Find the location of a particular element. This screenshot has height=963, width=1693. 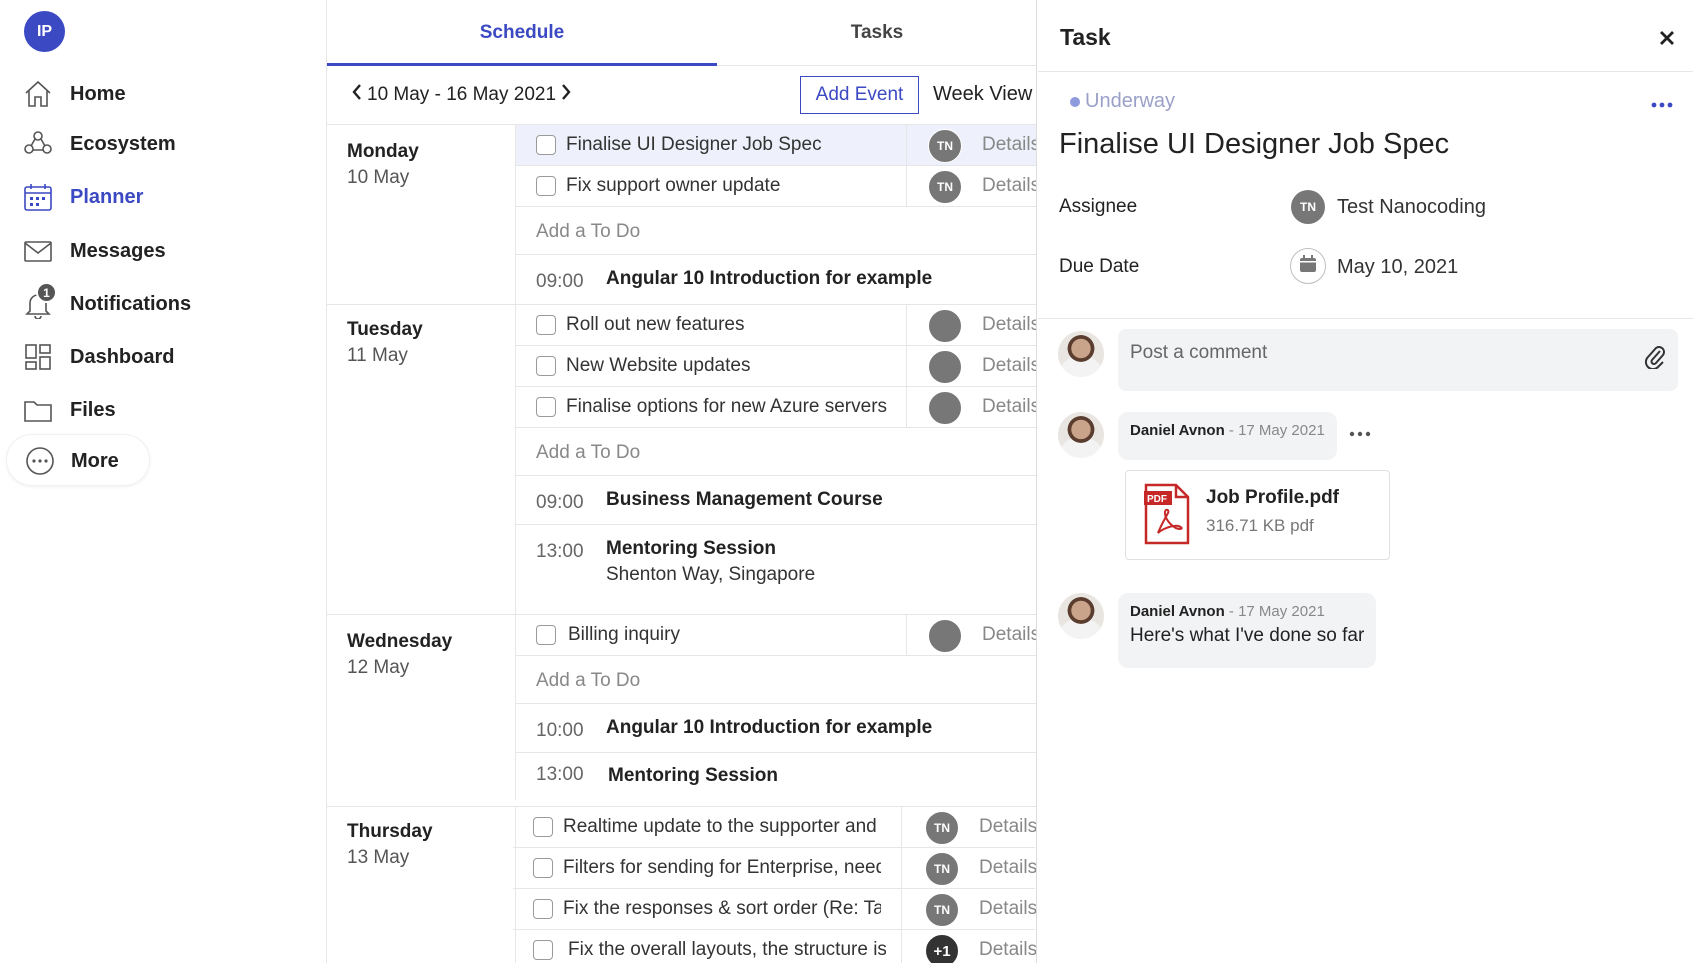

tab-tasks: Tasks is located at coordinates (876, 33).